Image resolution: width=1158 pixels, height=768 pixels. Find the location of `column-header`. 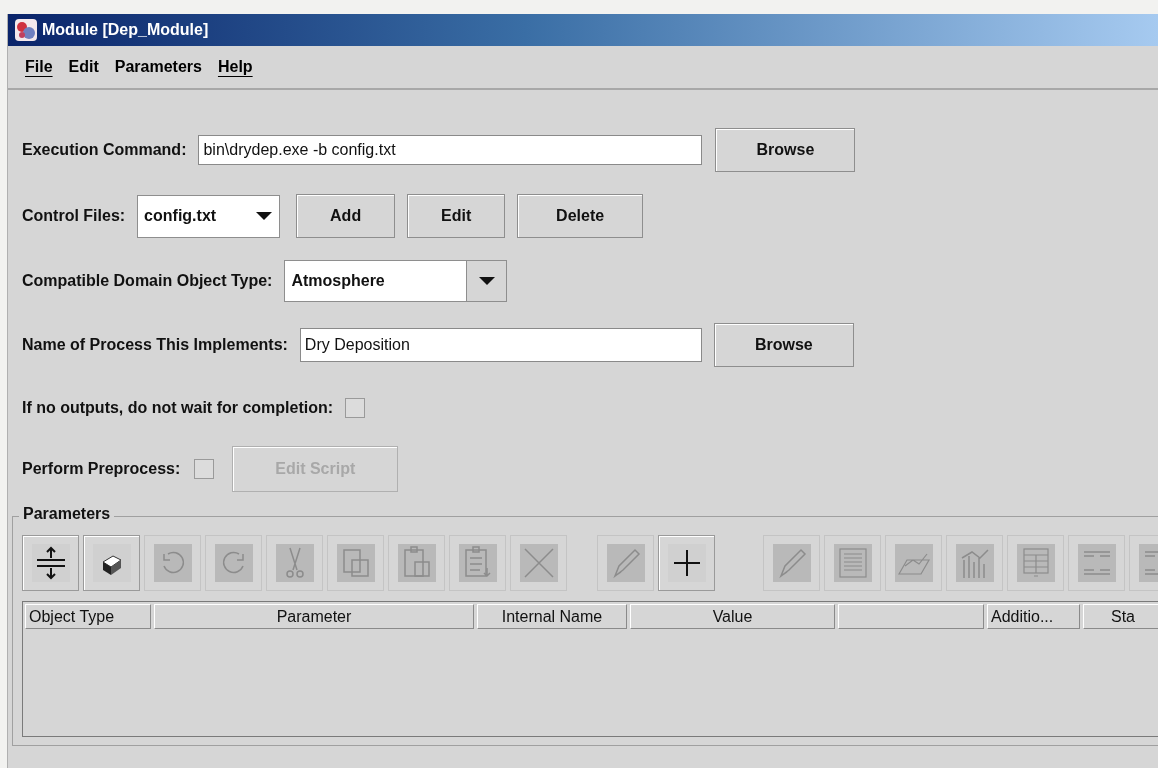

column-header is located at coordinates (911, 616).